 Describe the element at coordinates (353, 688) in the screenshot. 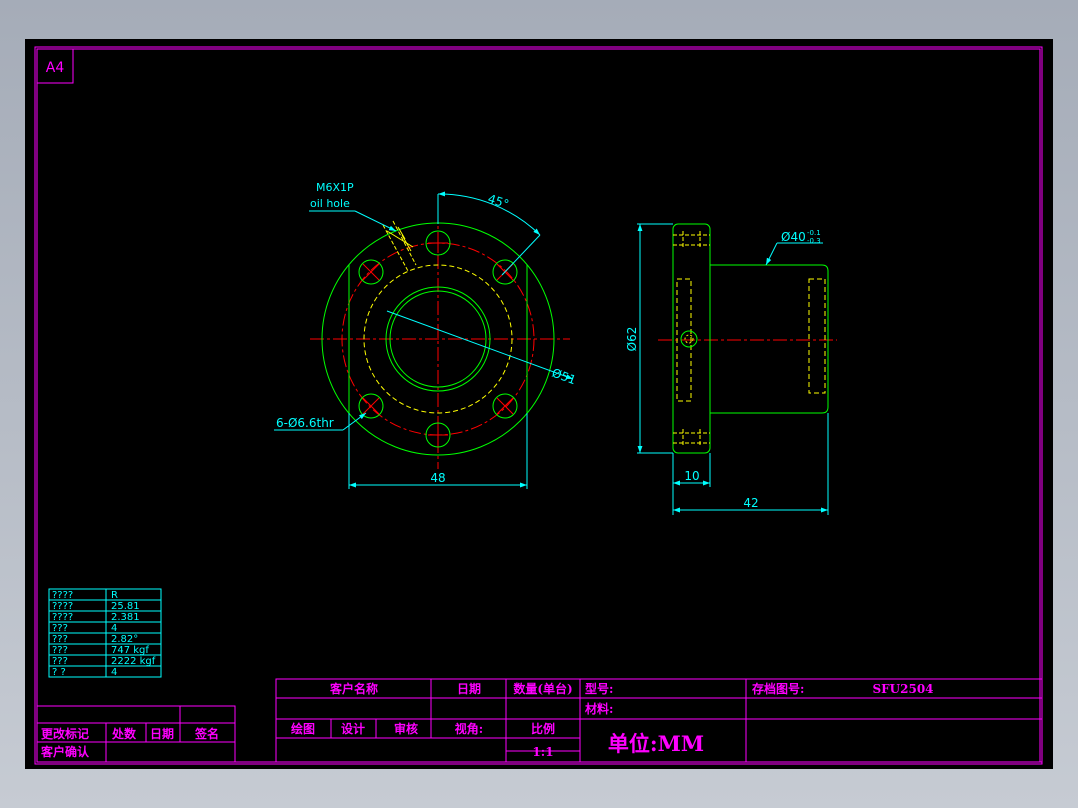

I see `customer-name-label: 客户名称` at that location.